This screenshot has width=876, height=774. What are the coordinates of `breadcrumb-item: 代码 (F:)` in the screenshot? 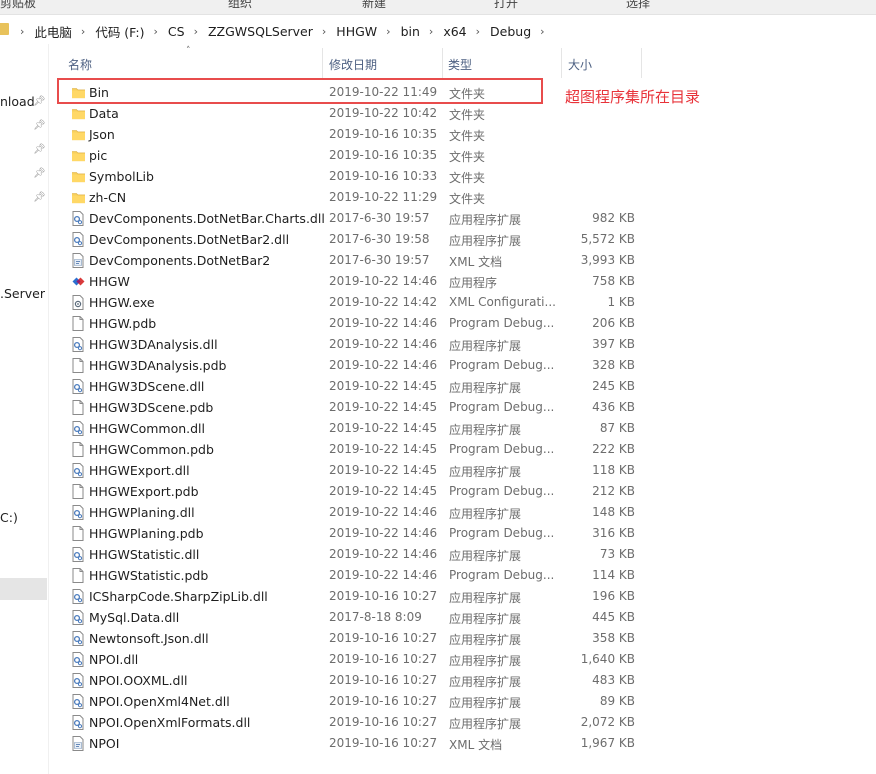 It's located at (119, 31).